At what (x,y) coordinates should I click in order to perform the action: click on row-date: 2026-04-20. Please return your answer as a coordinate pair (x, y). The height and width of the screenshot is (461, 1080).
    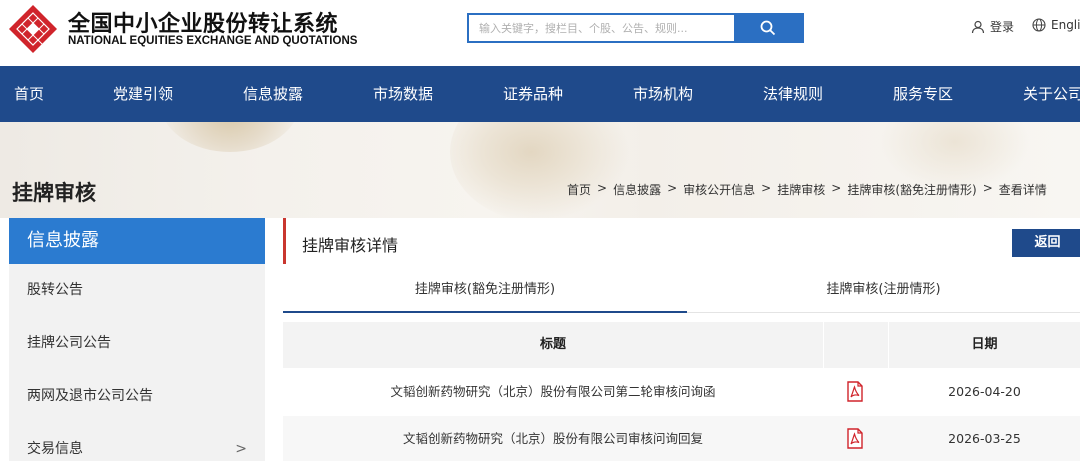
    Looking at the image, I should click on (984, 391).